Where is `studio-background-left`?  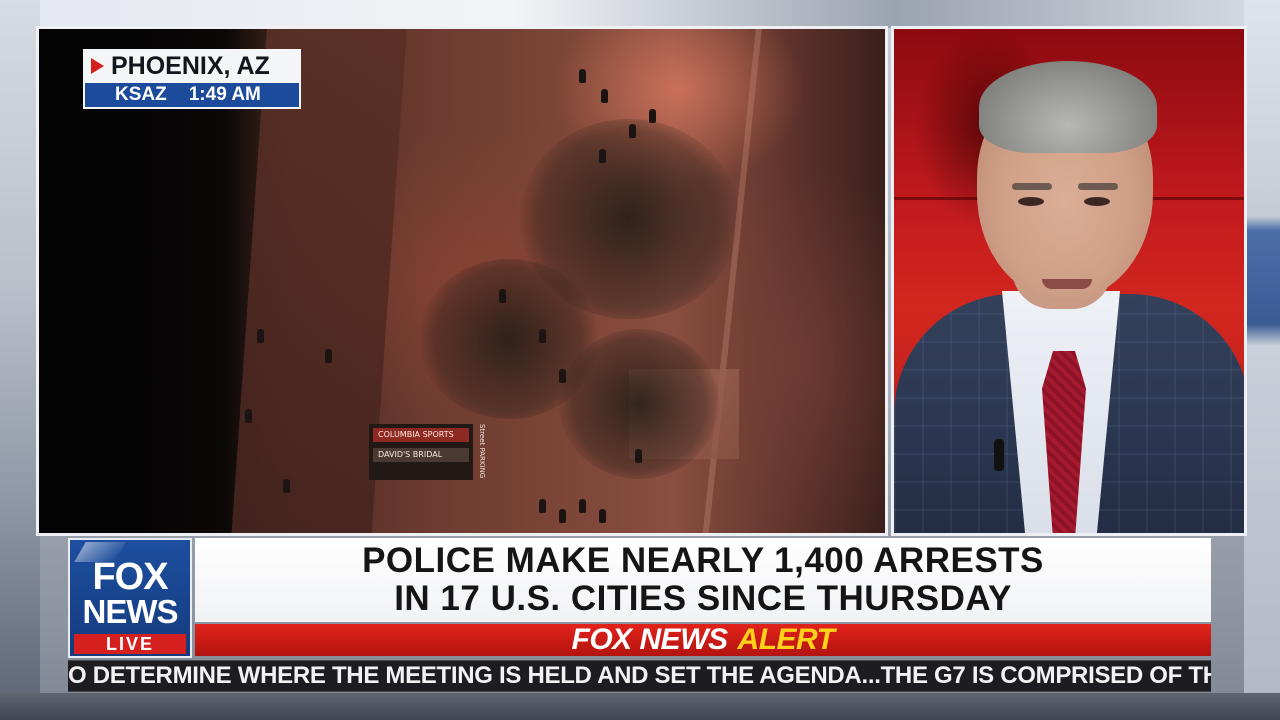
studio-background-left is located at coordinates (20, 360).